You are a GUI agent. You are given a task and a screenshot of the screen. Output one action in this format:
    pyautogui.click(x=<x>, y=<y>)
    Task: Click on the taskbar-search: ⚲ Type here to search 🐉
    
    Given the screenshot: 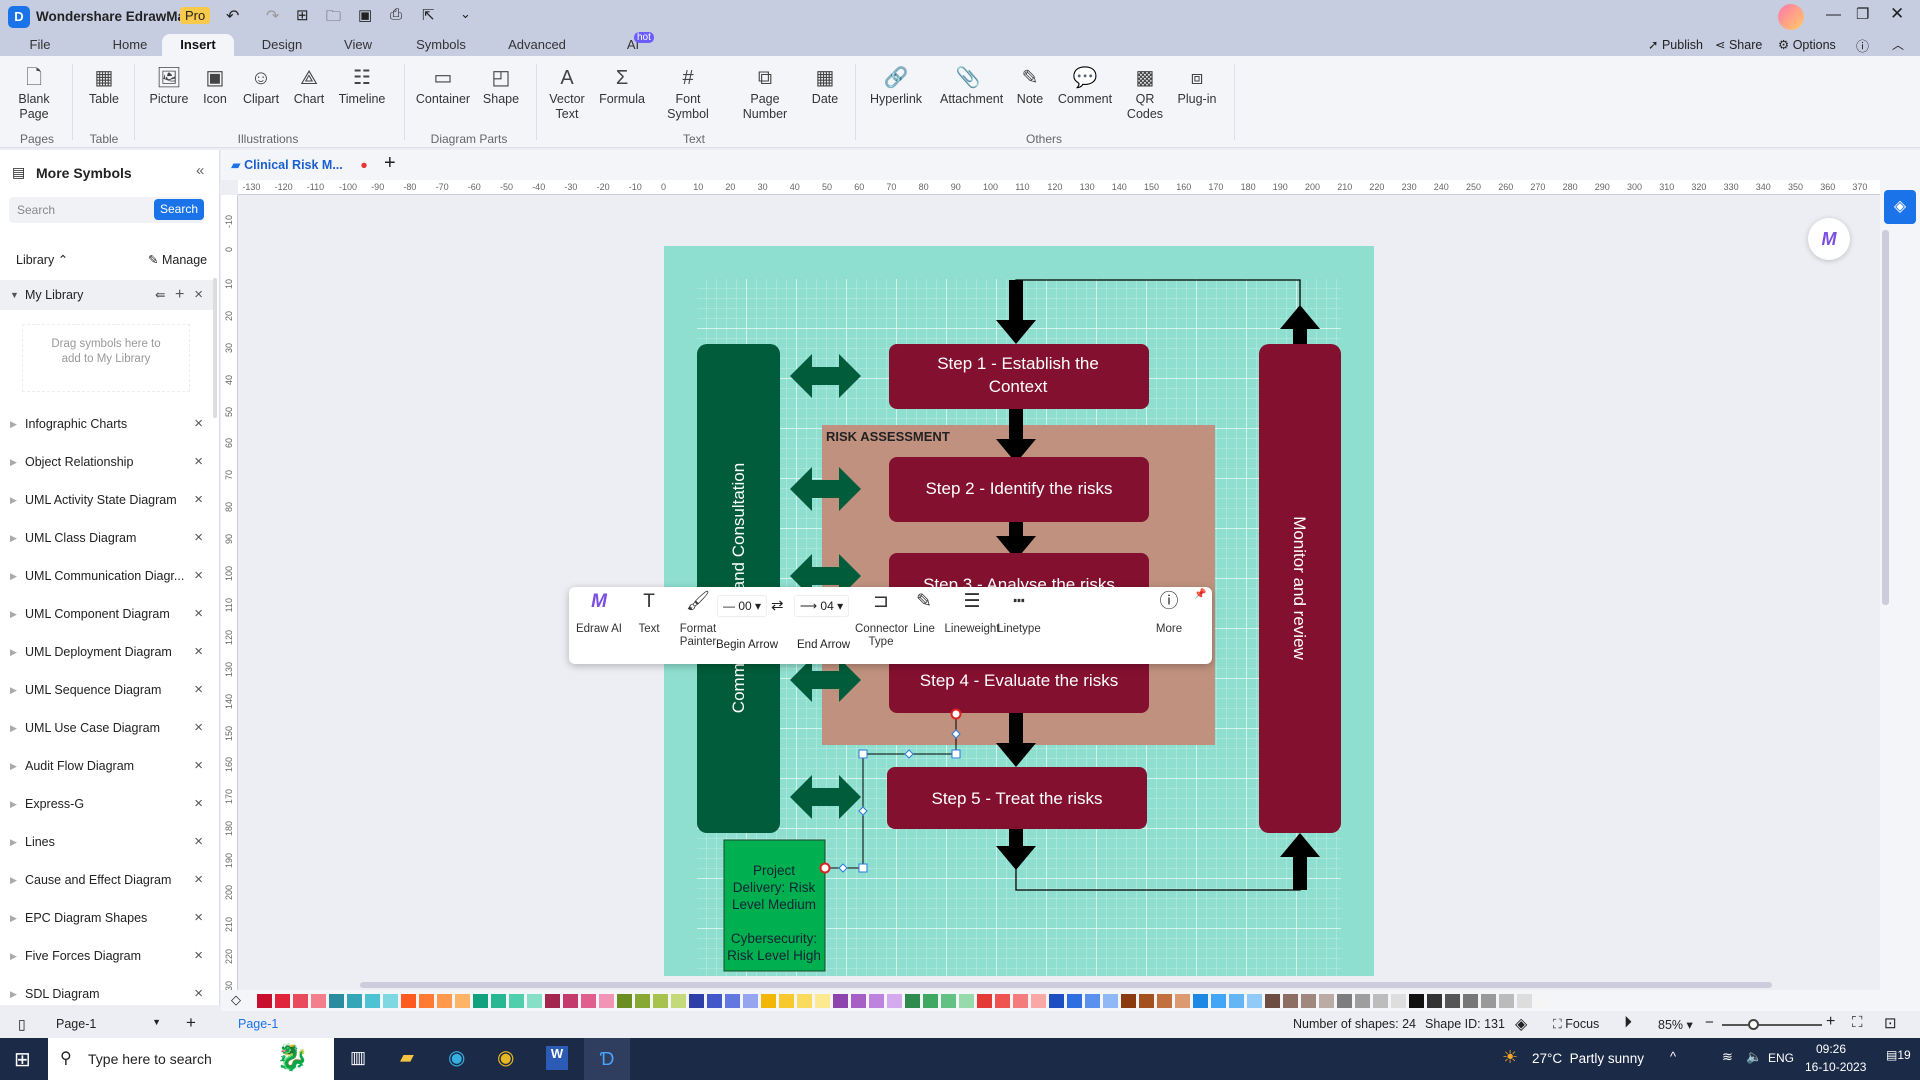 What is the action you would take?
    pyautogui.click(x=191, y=1059)
    